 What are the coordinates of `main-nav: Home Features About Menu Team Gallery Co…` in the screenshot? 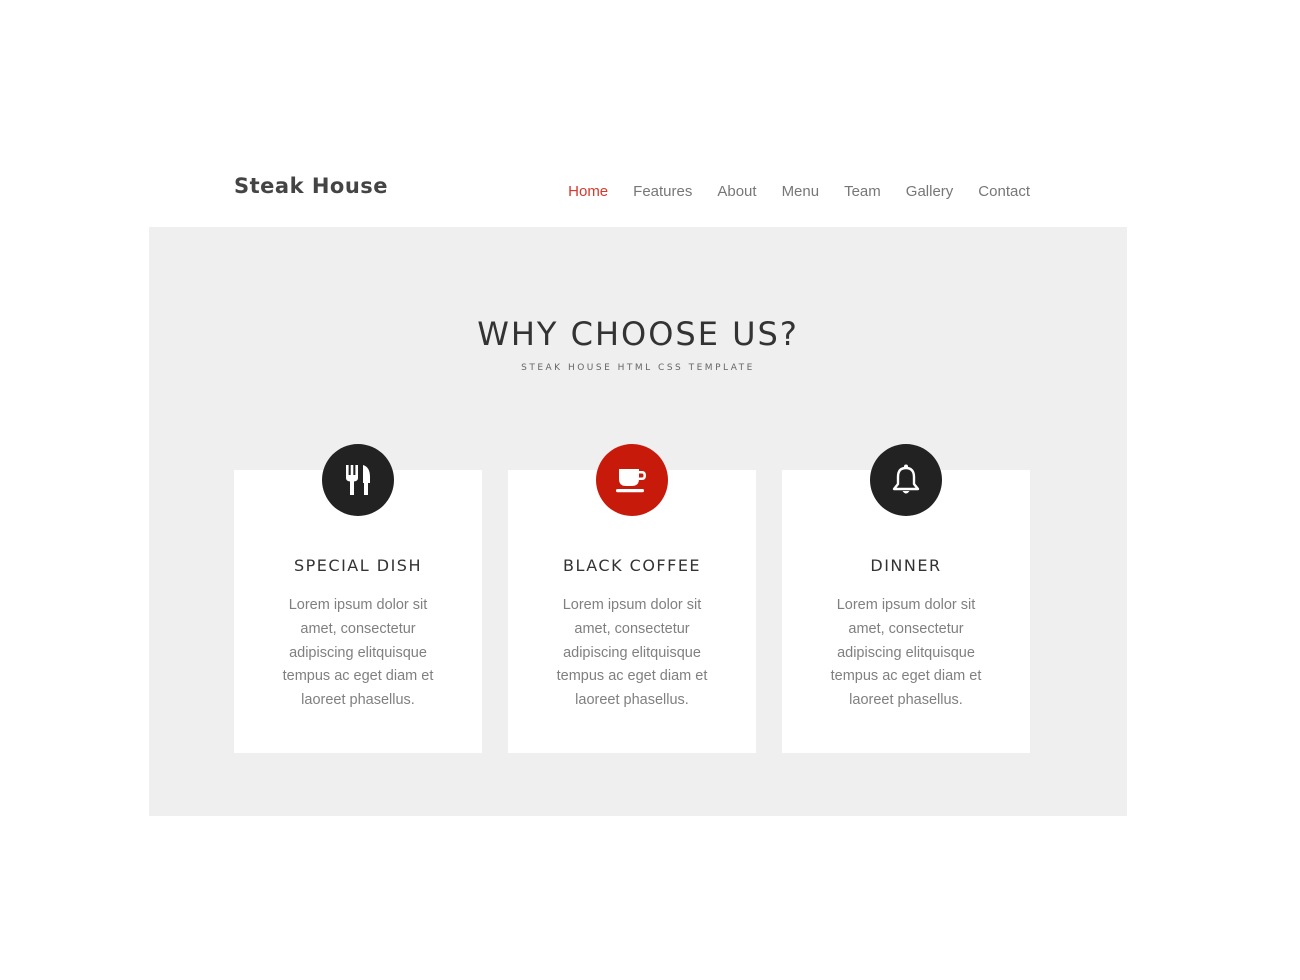 It's located at (799, 191).